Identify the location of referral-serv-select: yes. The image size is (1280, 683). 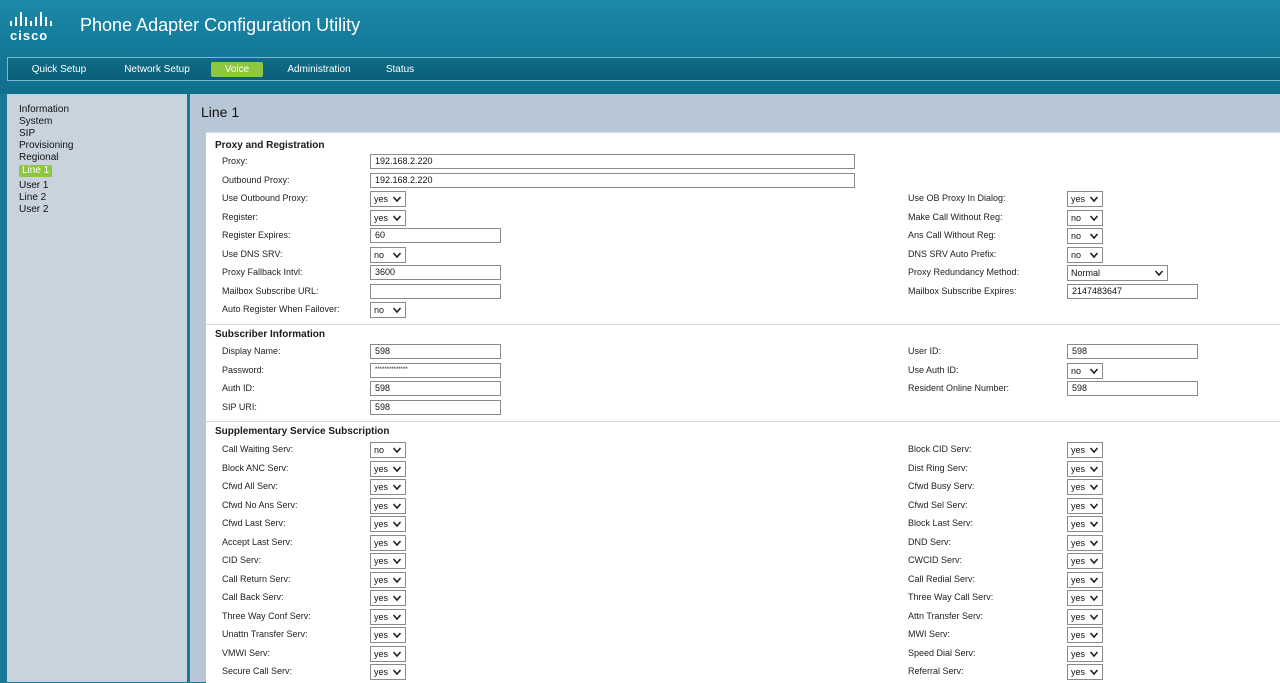
(1085, 672).